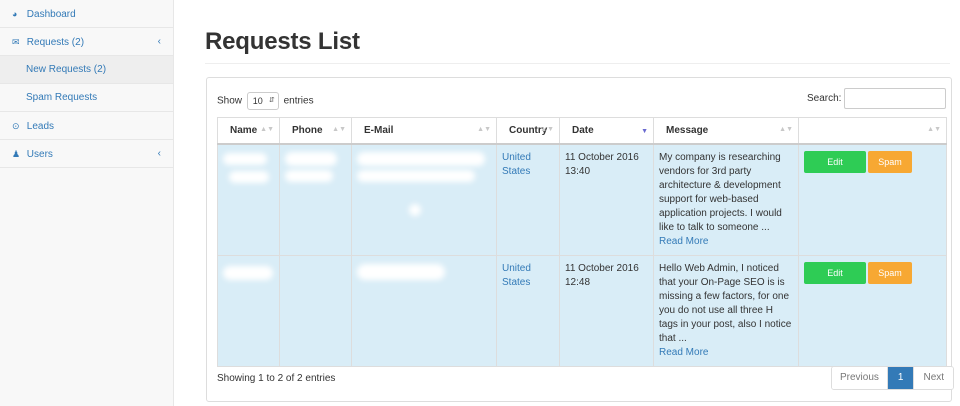  What do you see at coordinates (16, 42) in the screenshot?
I see `envelope-icon: ✉` at bounding box center [16, 42].